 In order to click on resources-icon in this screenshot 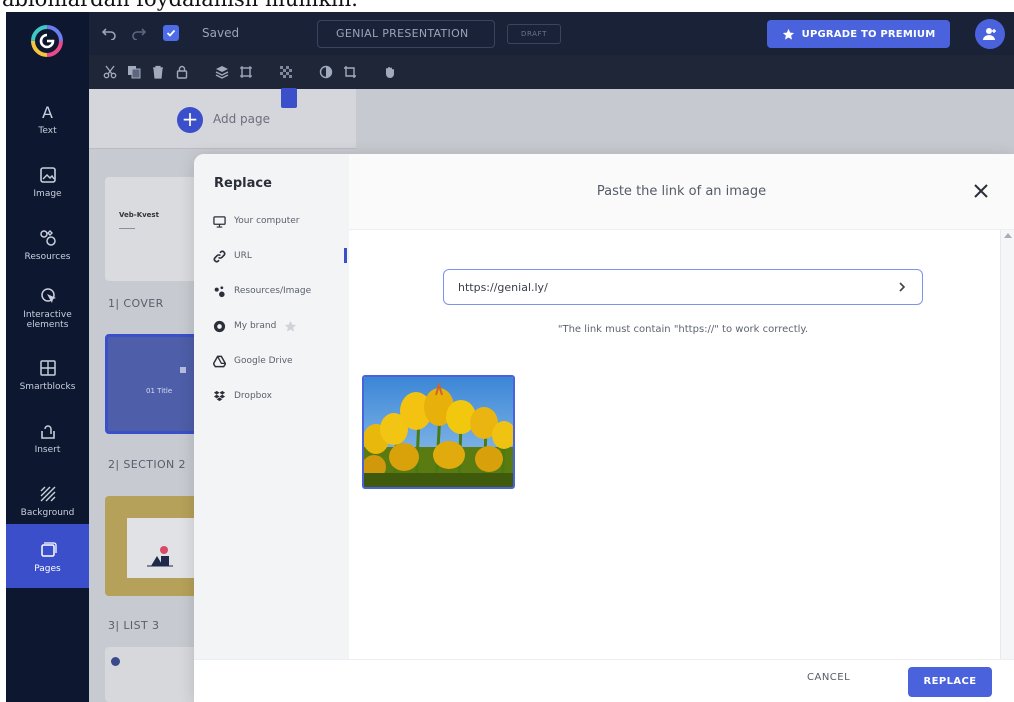, I will do `click(48, 238)`.